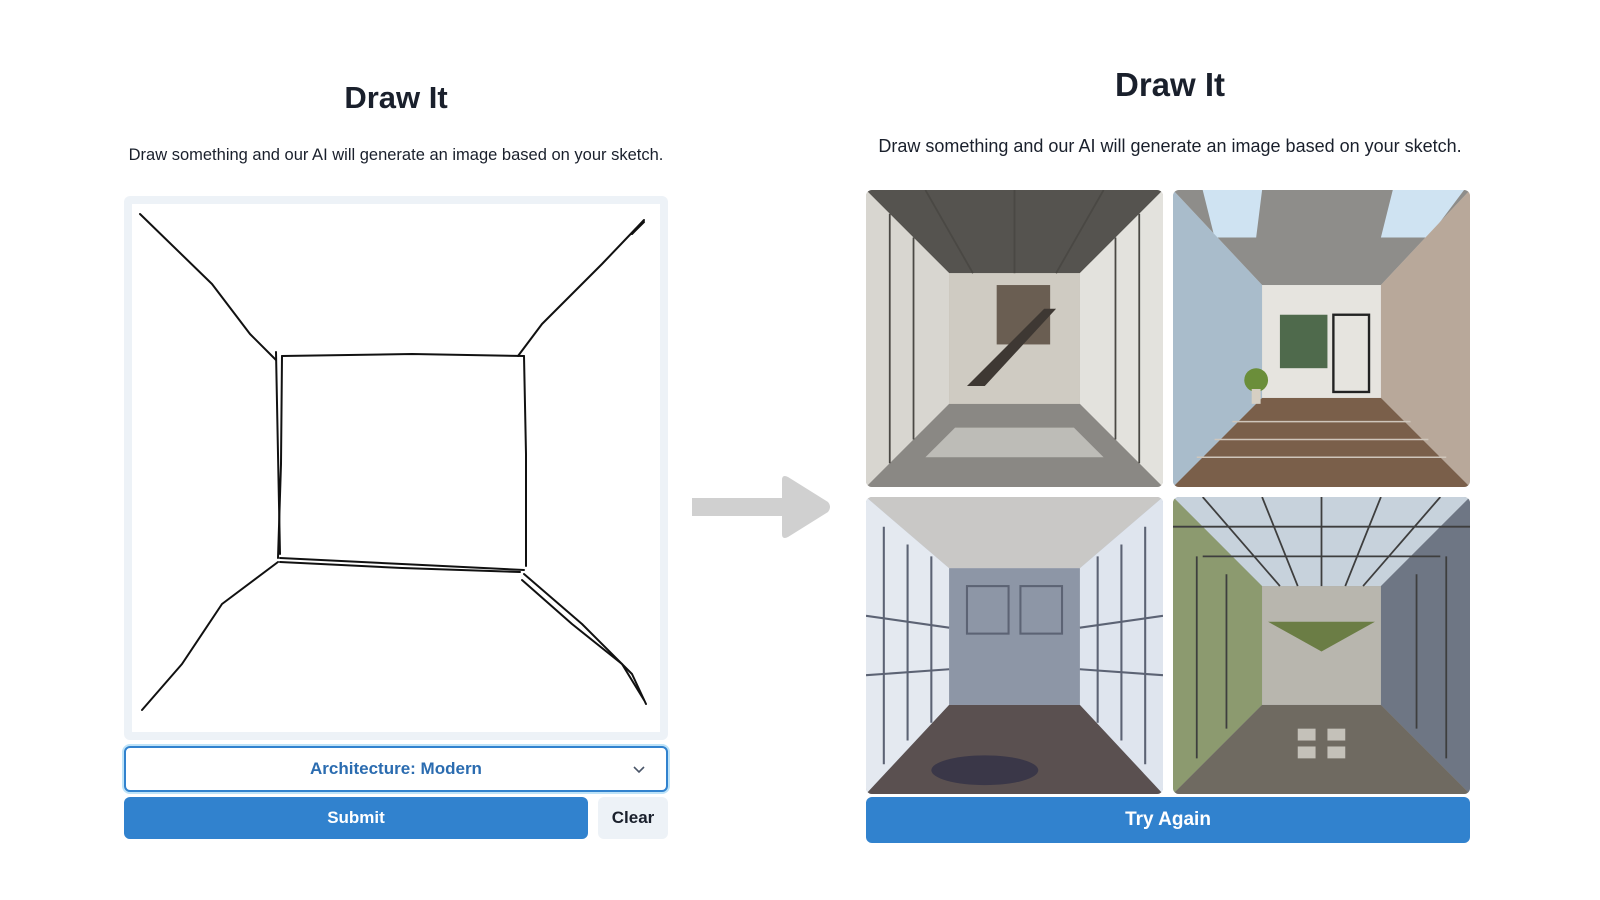  What do you see at coordinates (1170, 84) in the screenshot?
I see `results-title: Draw It` at bounding box center [1170, 84].